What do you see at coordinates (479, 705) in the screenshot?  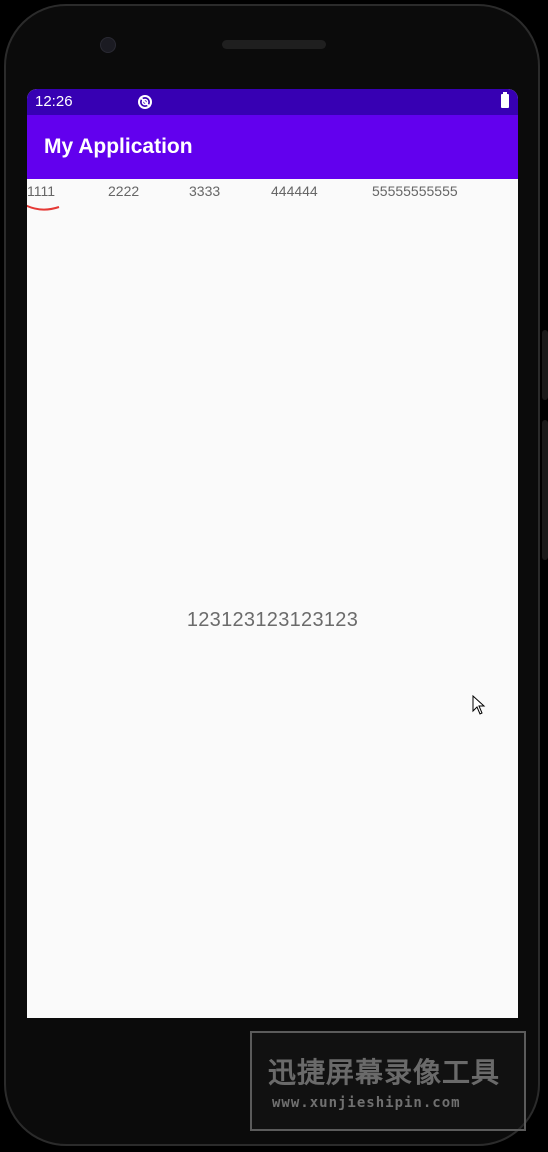 I see `mouse-pointer-icon` at bounding box center [479, 705].